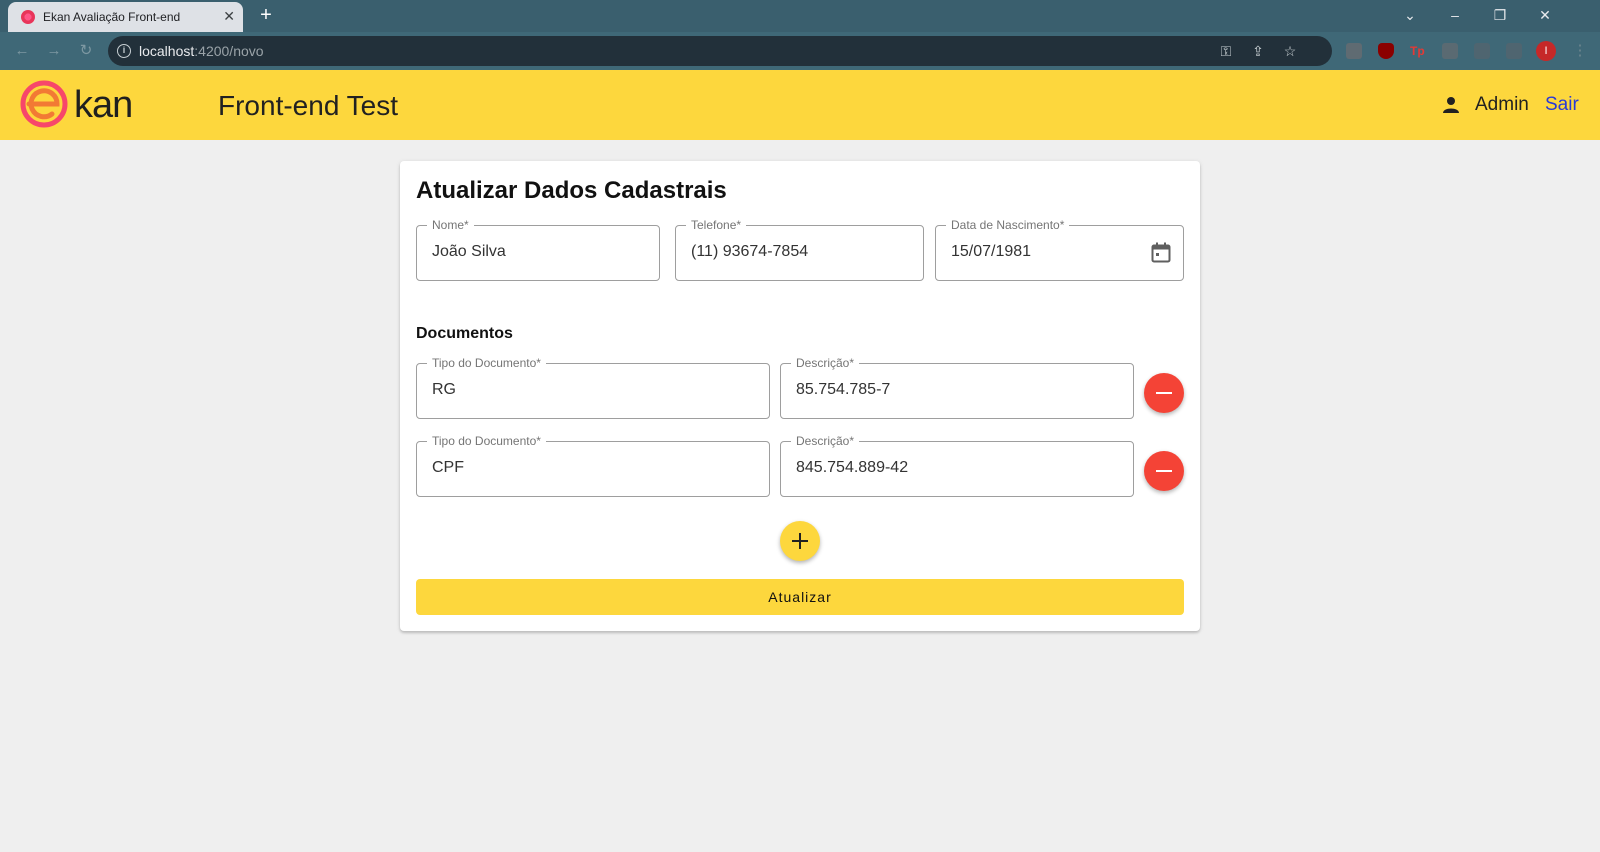 This screenshot has width=1600, height=852. What do you see at coordinates (1410, 15) in the screenshot?
I see `tab-search-icon: ⌄` at bounding box center [1410, 15].